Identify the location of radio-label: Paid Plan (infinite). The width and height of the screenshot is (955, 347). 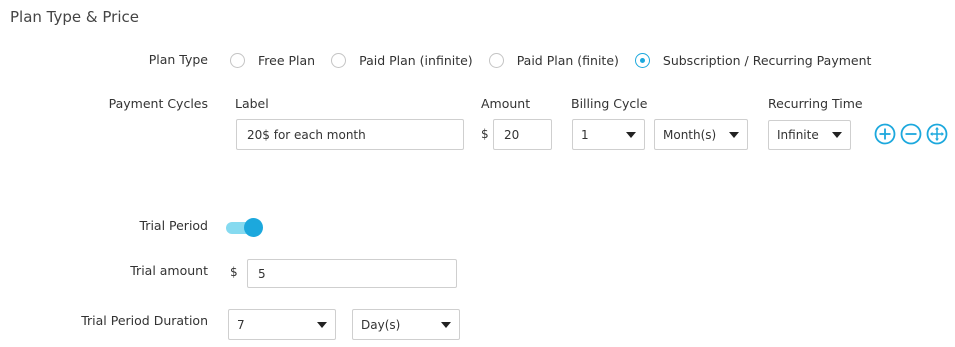
(416, 60).